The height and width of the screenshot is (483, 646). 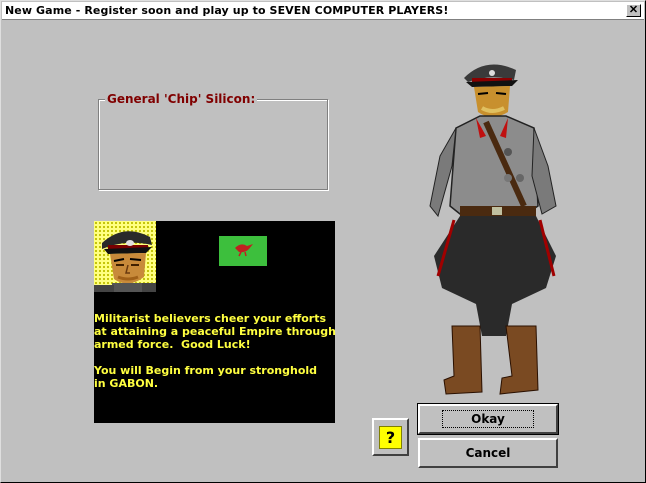 I want to click on general-portrait, so click(x=125, y=256).